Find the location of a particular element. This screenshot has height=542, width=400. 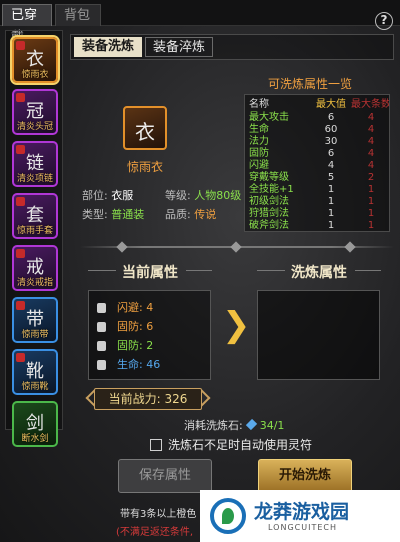

info-quality: 品质: 传说 is located at coordinates (190, 214).